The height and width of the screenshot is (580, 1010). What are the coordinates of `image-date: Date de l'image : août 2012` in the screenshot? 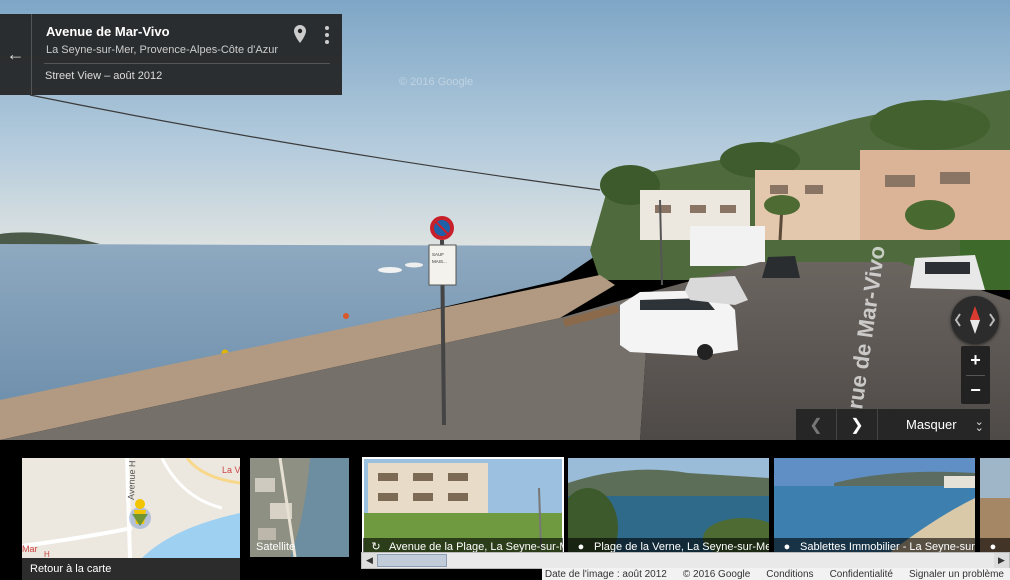 It's located at (605, 574).